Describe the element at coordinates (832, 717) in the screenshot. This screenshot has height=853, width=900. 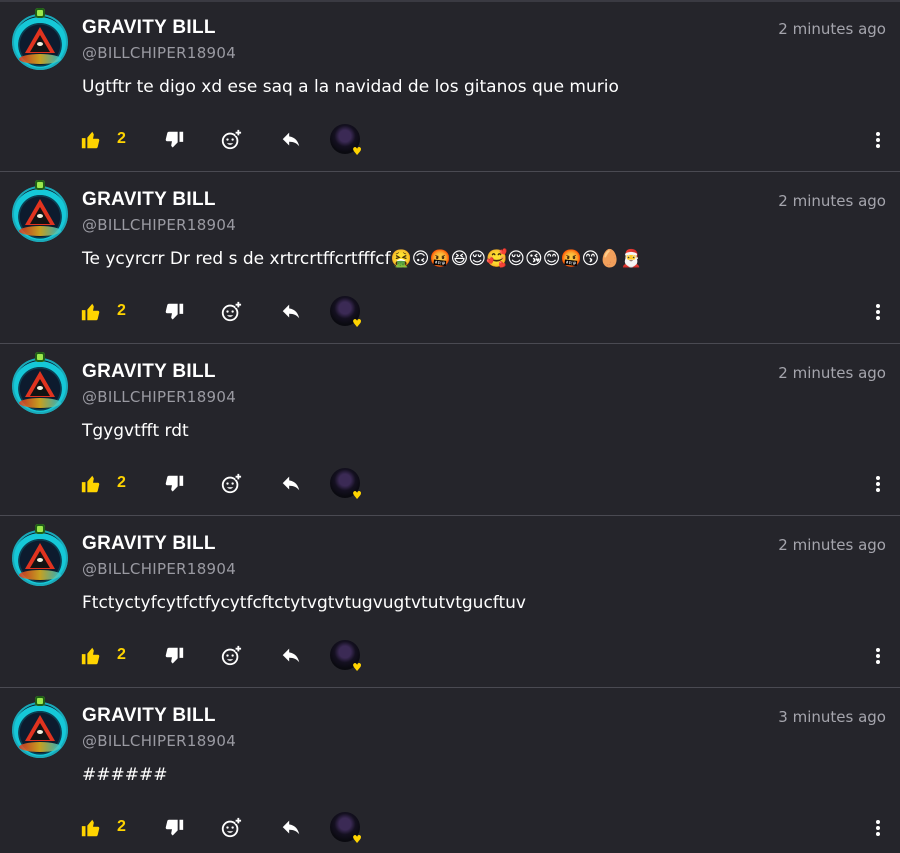
I see `comment-timestamp: 3 minutes ago` at that location.